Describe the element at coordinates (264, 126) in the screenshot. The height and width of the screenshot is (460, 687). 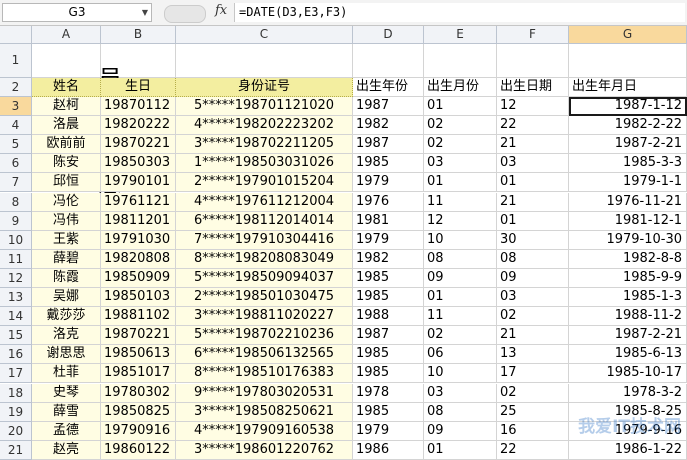
I see `table-cell: 4*****198202223202` at that location.